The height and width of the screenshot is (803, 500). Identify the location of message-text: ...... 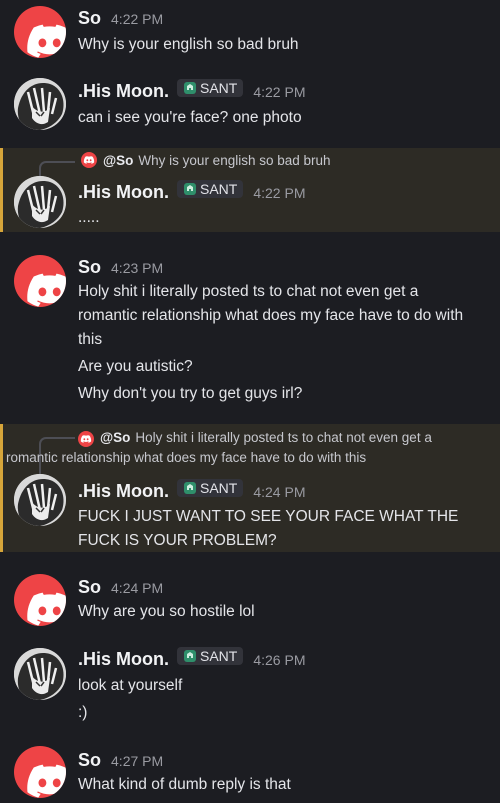
(89, 217).